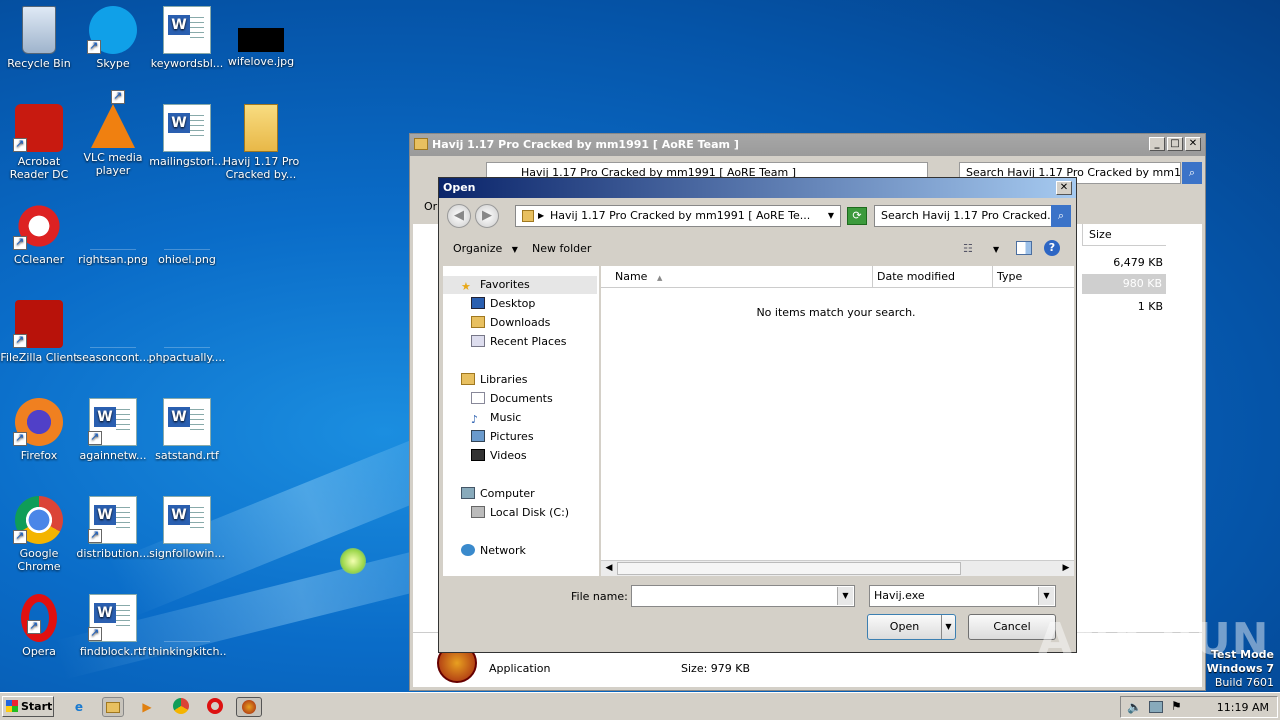 This screenshot has height=720, width=1280. Describe the element at coordinates (510, 322) in the screenshot. I see `nav-item-downloads: Downloads` at that location.